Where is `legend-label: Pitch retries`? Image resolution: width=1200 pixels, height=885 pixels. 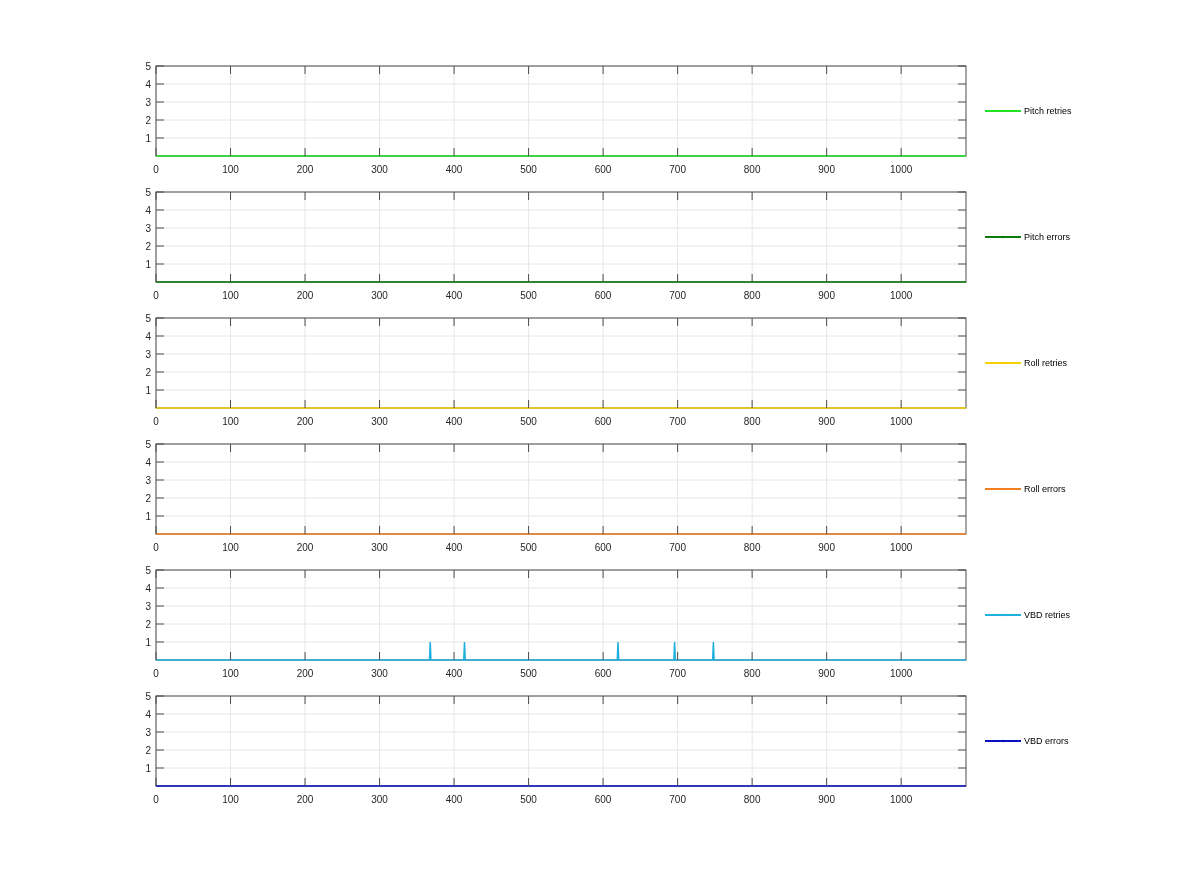 legend-label: Pitch retries is located at coordinates (1048, 111).